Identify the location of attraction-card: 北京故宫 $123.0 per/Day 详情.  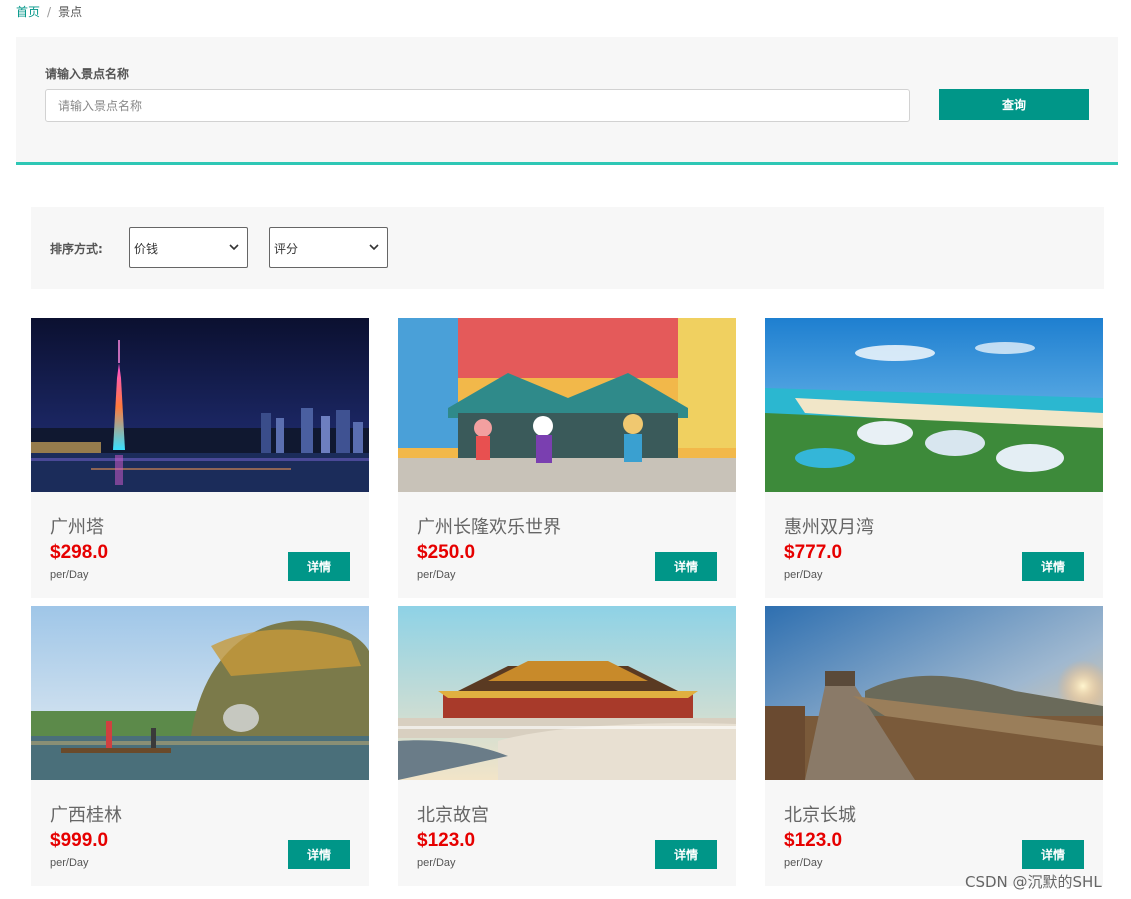
(567, 746).